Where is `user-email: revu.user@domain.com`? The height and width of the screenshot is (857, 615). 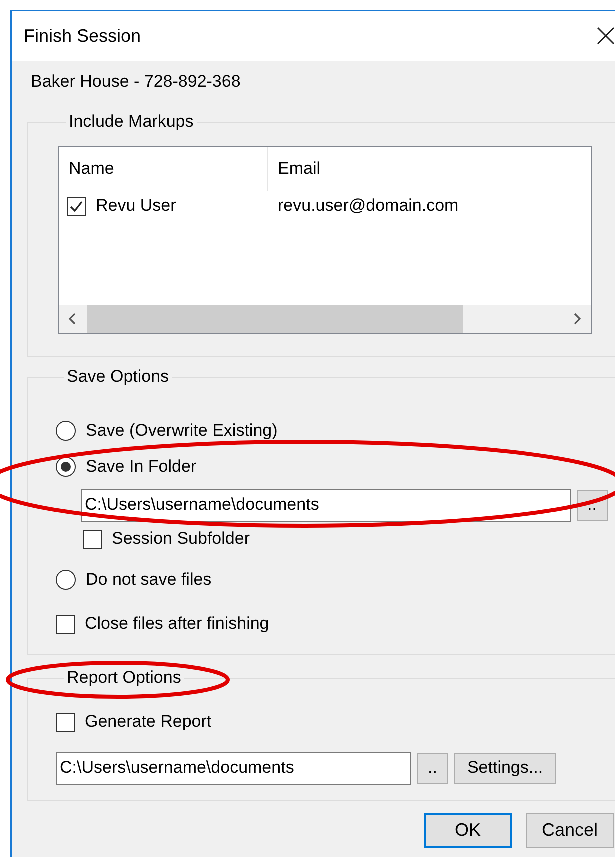 user-email: revu.user@domain.com is located at coordinates (368, 206).